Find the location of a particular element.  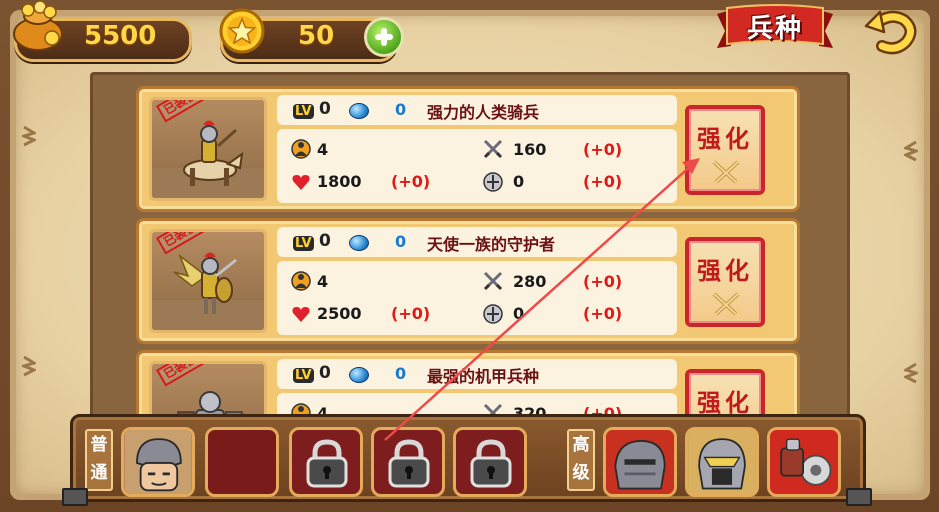

unit-header-row: LV 0 0 强力的人类骑兵 is located at coordinates (477, 110).